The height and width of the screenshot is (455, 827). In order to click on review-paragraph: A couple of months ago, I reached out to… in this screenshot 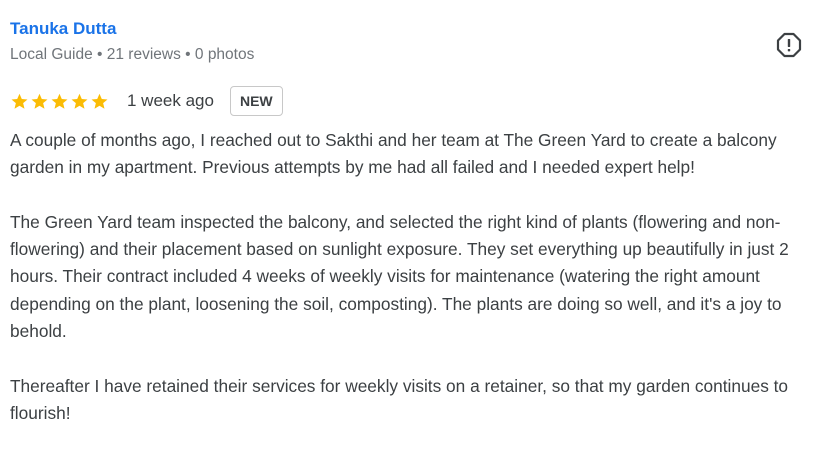, I will do `click(393, 154)`.